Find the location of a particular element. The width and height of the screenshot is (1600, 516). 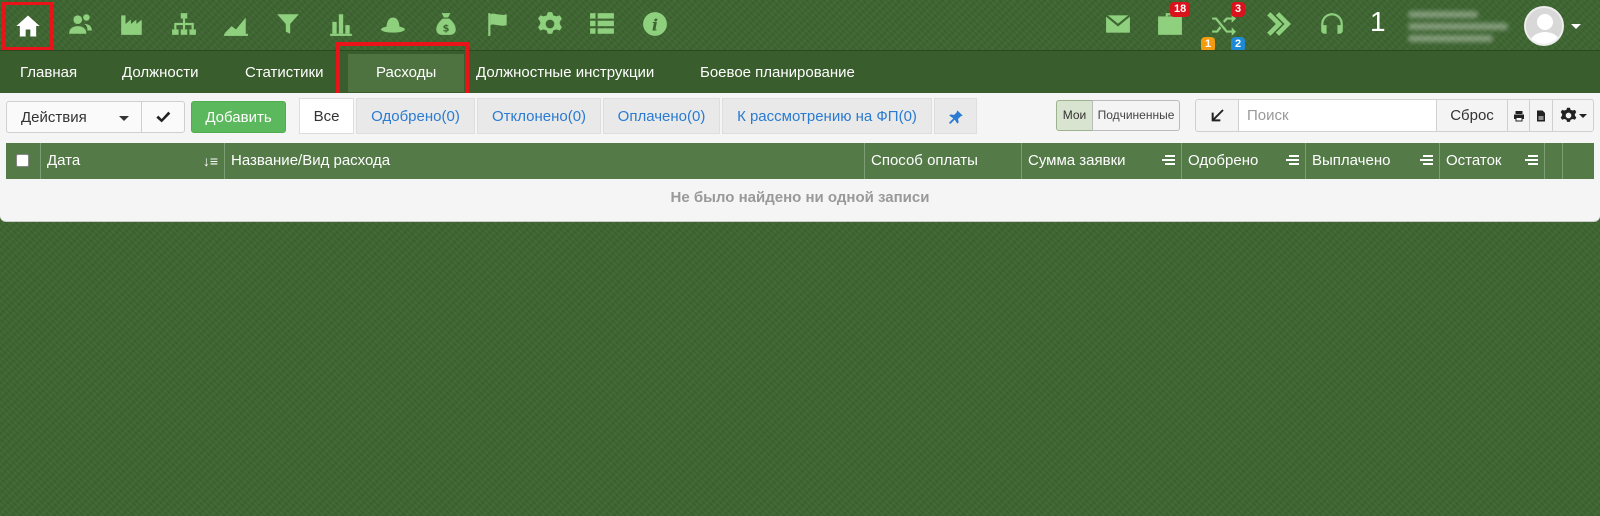

column-remainder: Остаток is located at coordinates (1492, 161).